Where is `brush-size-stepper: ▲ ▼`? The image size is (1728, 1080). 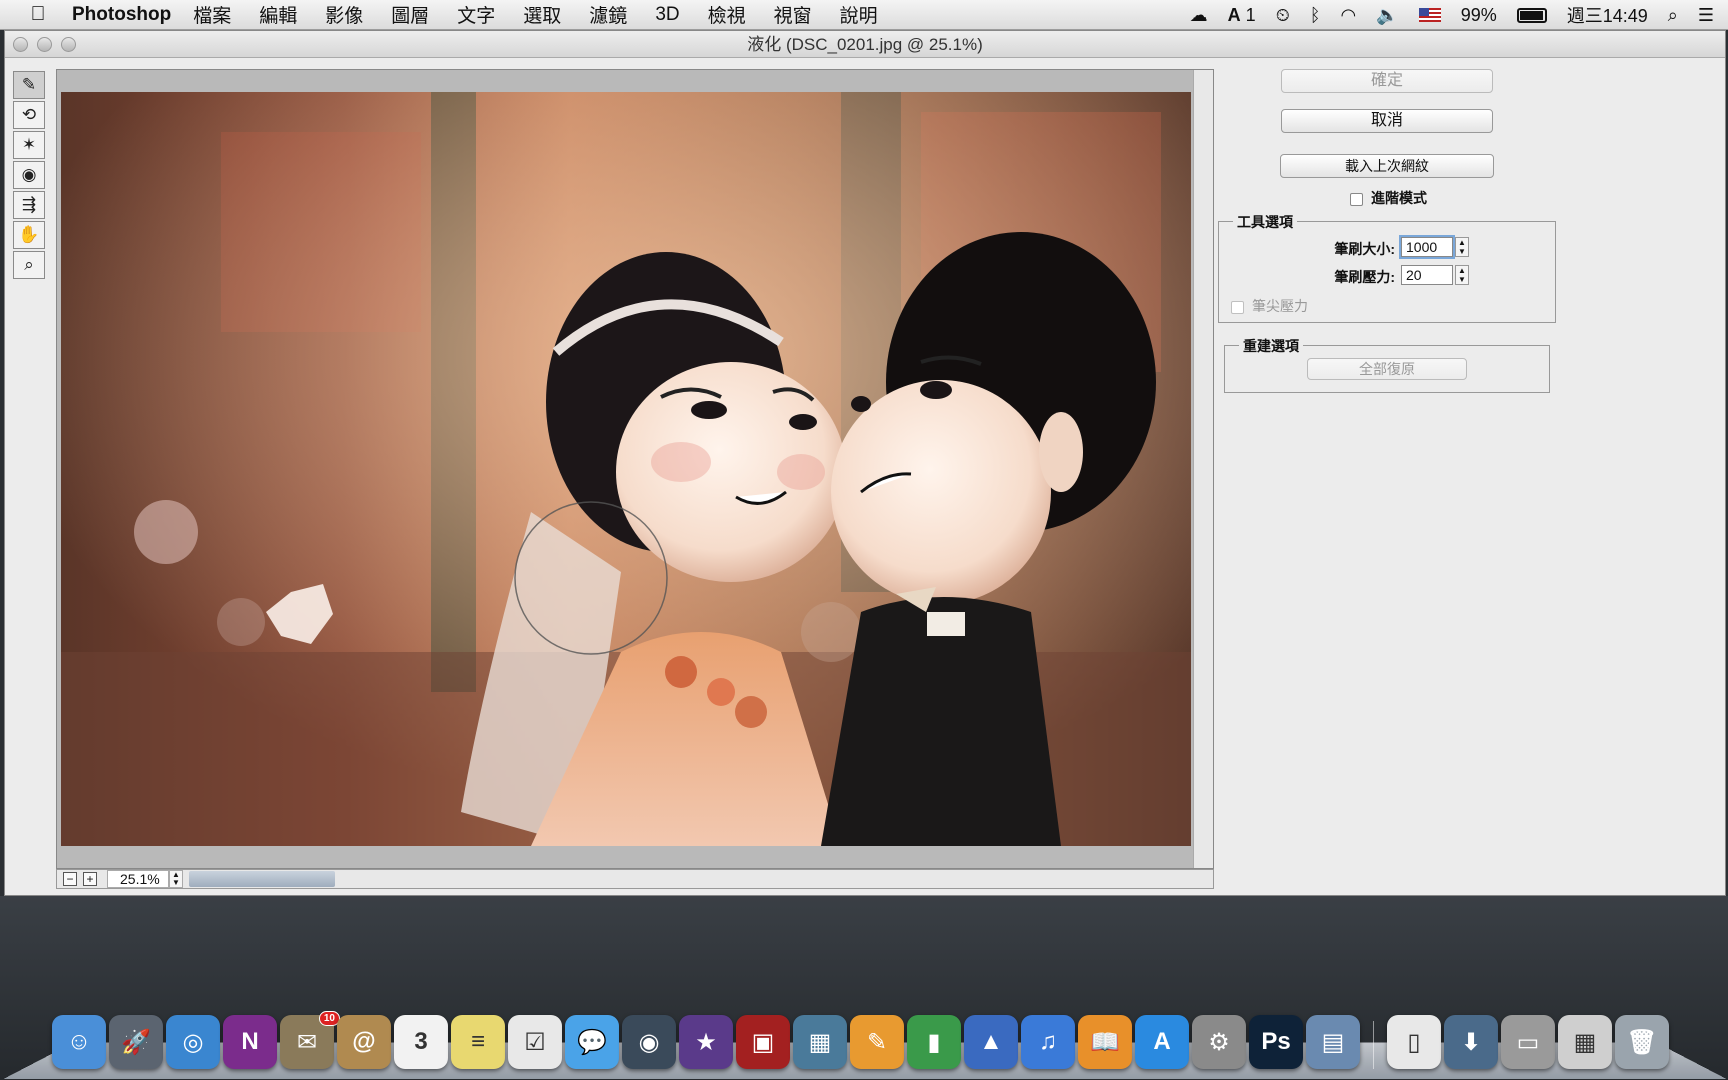
brush-size-stepper: ▲ ▼ is located at coordinates (1462, 247).